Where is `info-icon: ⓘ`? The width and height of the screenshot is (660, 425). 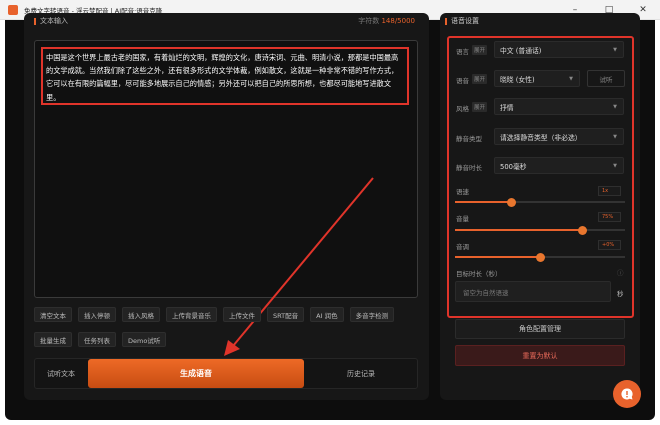
info-icon: ⓘ is located at coordinates (620, 273).